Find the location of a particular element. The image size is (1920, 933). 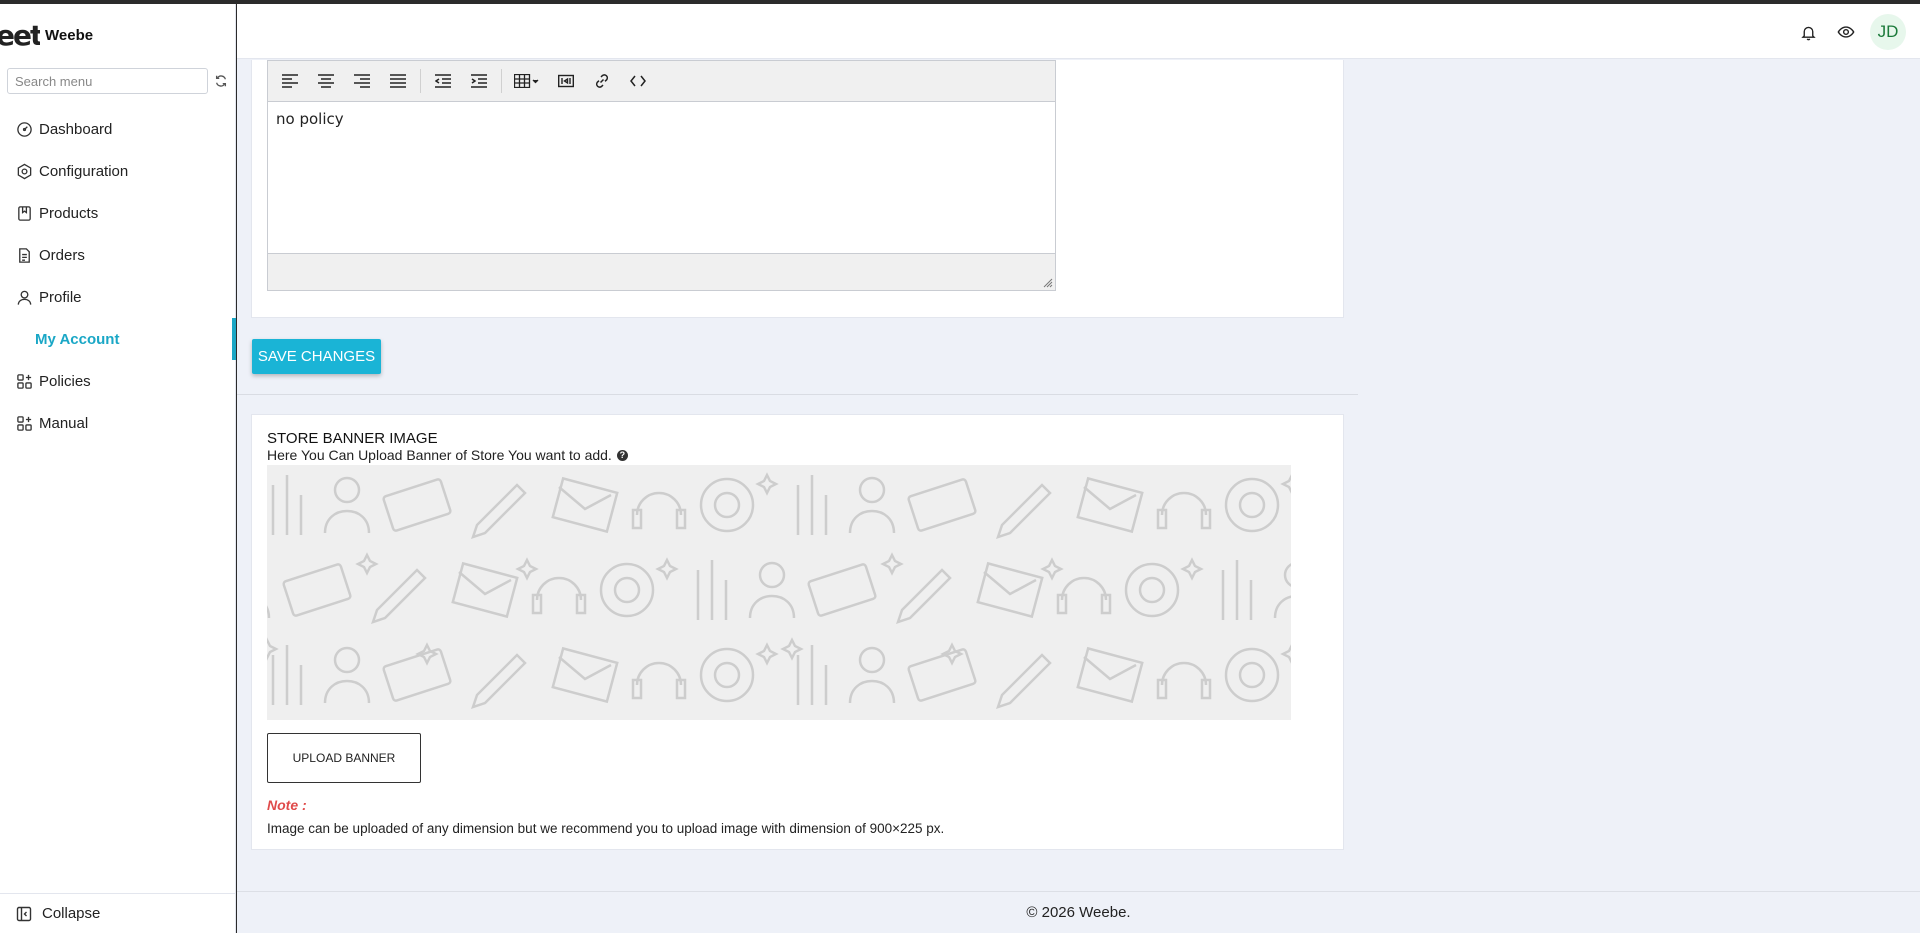

settings-icon is located at coordinates (24, 171).